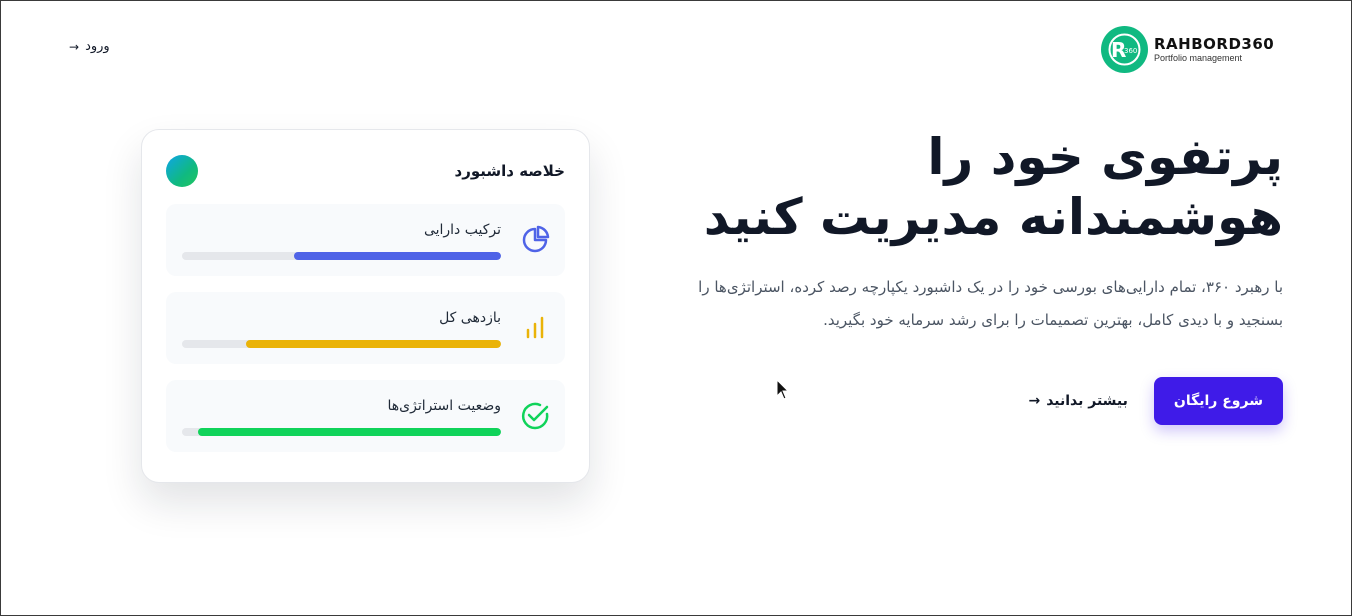 The height and width of the screenshot is (616, 1352). I want to click on hero-title: پرتفوی خود را هوشمندانه مدیریت کنید, so click(973, 187).